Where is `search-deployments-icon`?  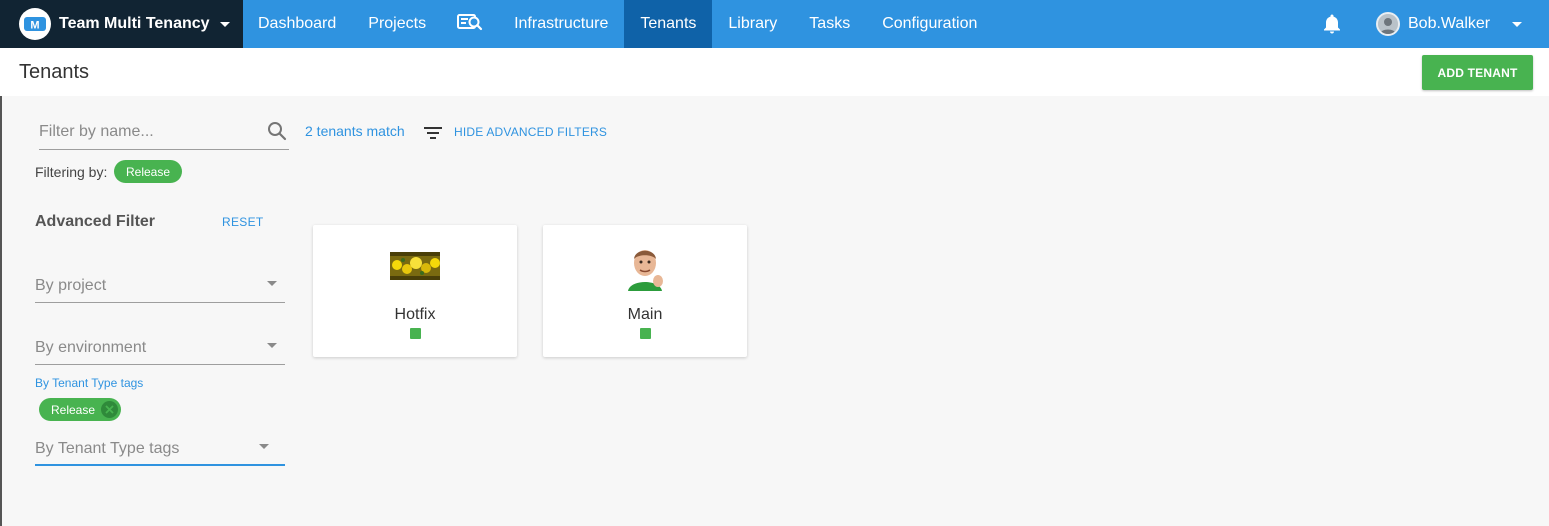 search-deployments-icon is located at coordinates (470, 24).